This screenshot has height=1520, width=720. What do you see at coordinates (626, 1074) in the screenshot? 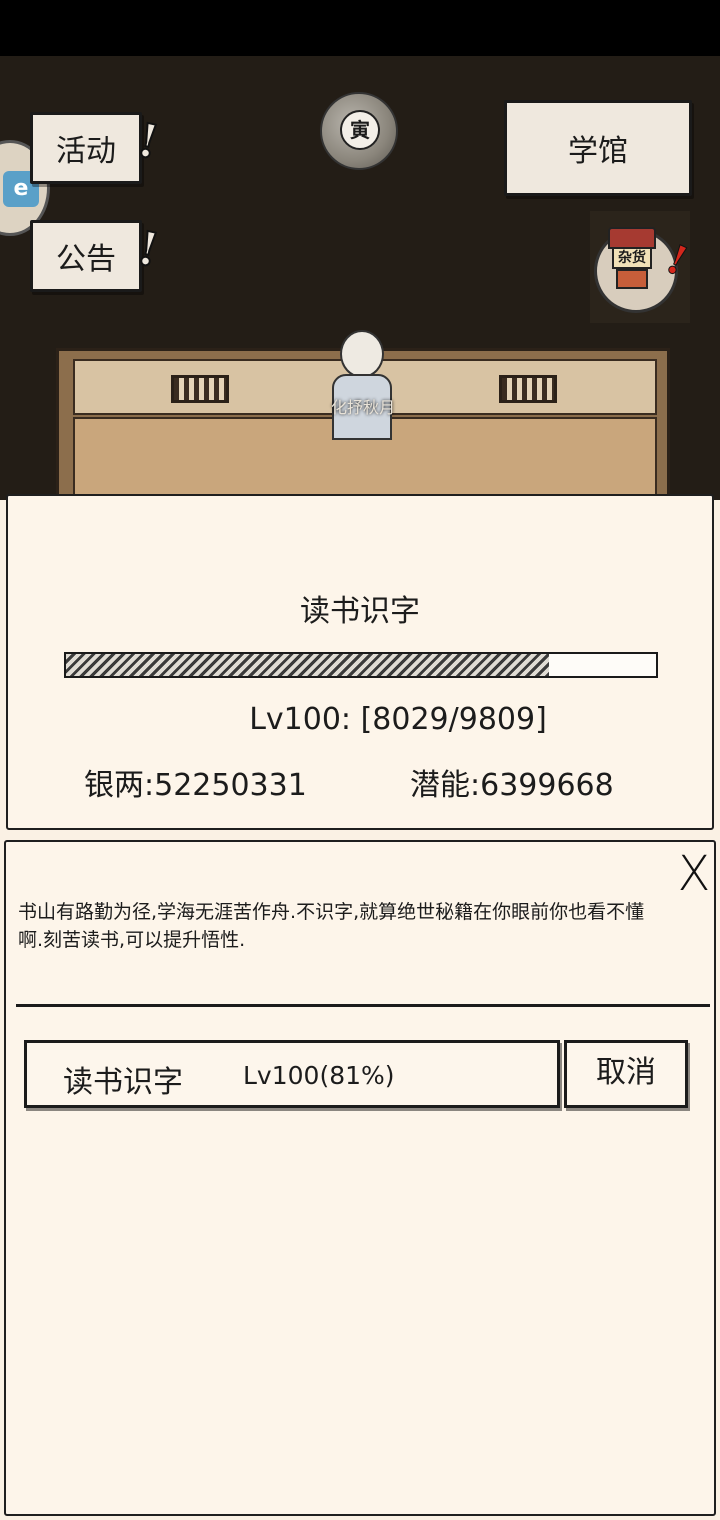
I see `cancel-button: 取消` at bounding box center [626, 1074].